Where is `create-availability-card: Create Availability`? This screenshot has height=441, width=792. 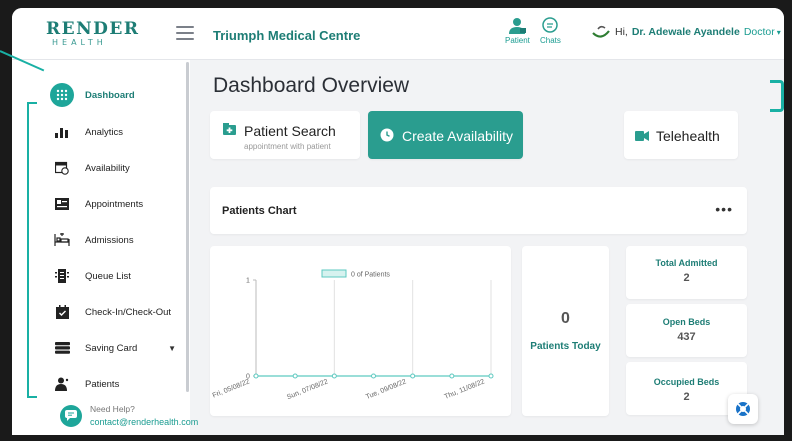 create-availability-card: Create Availability is located at coordinates (445, 135).